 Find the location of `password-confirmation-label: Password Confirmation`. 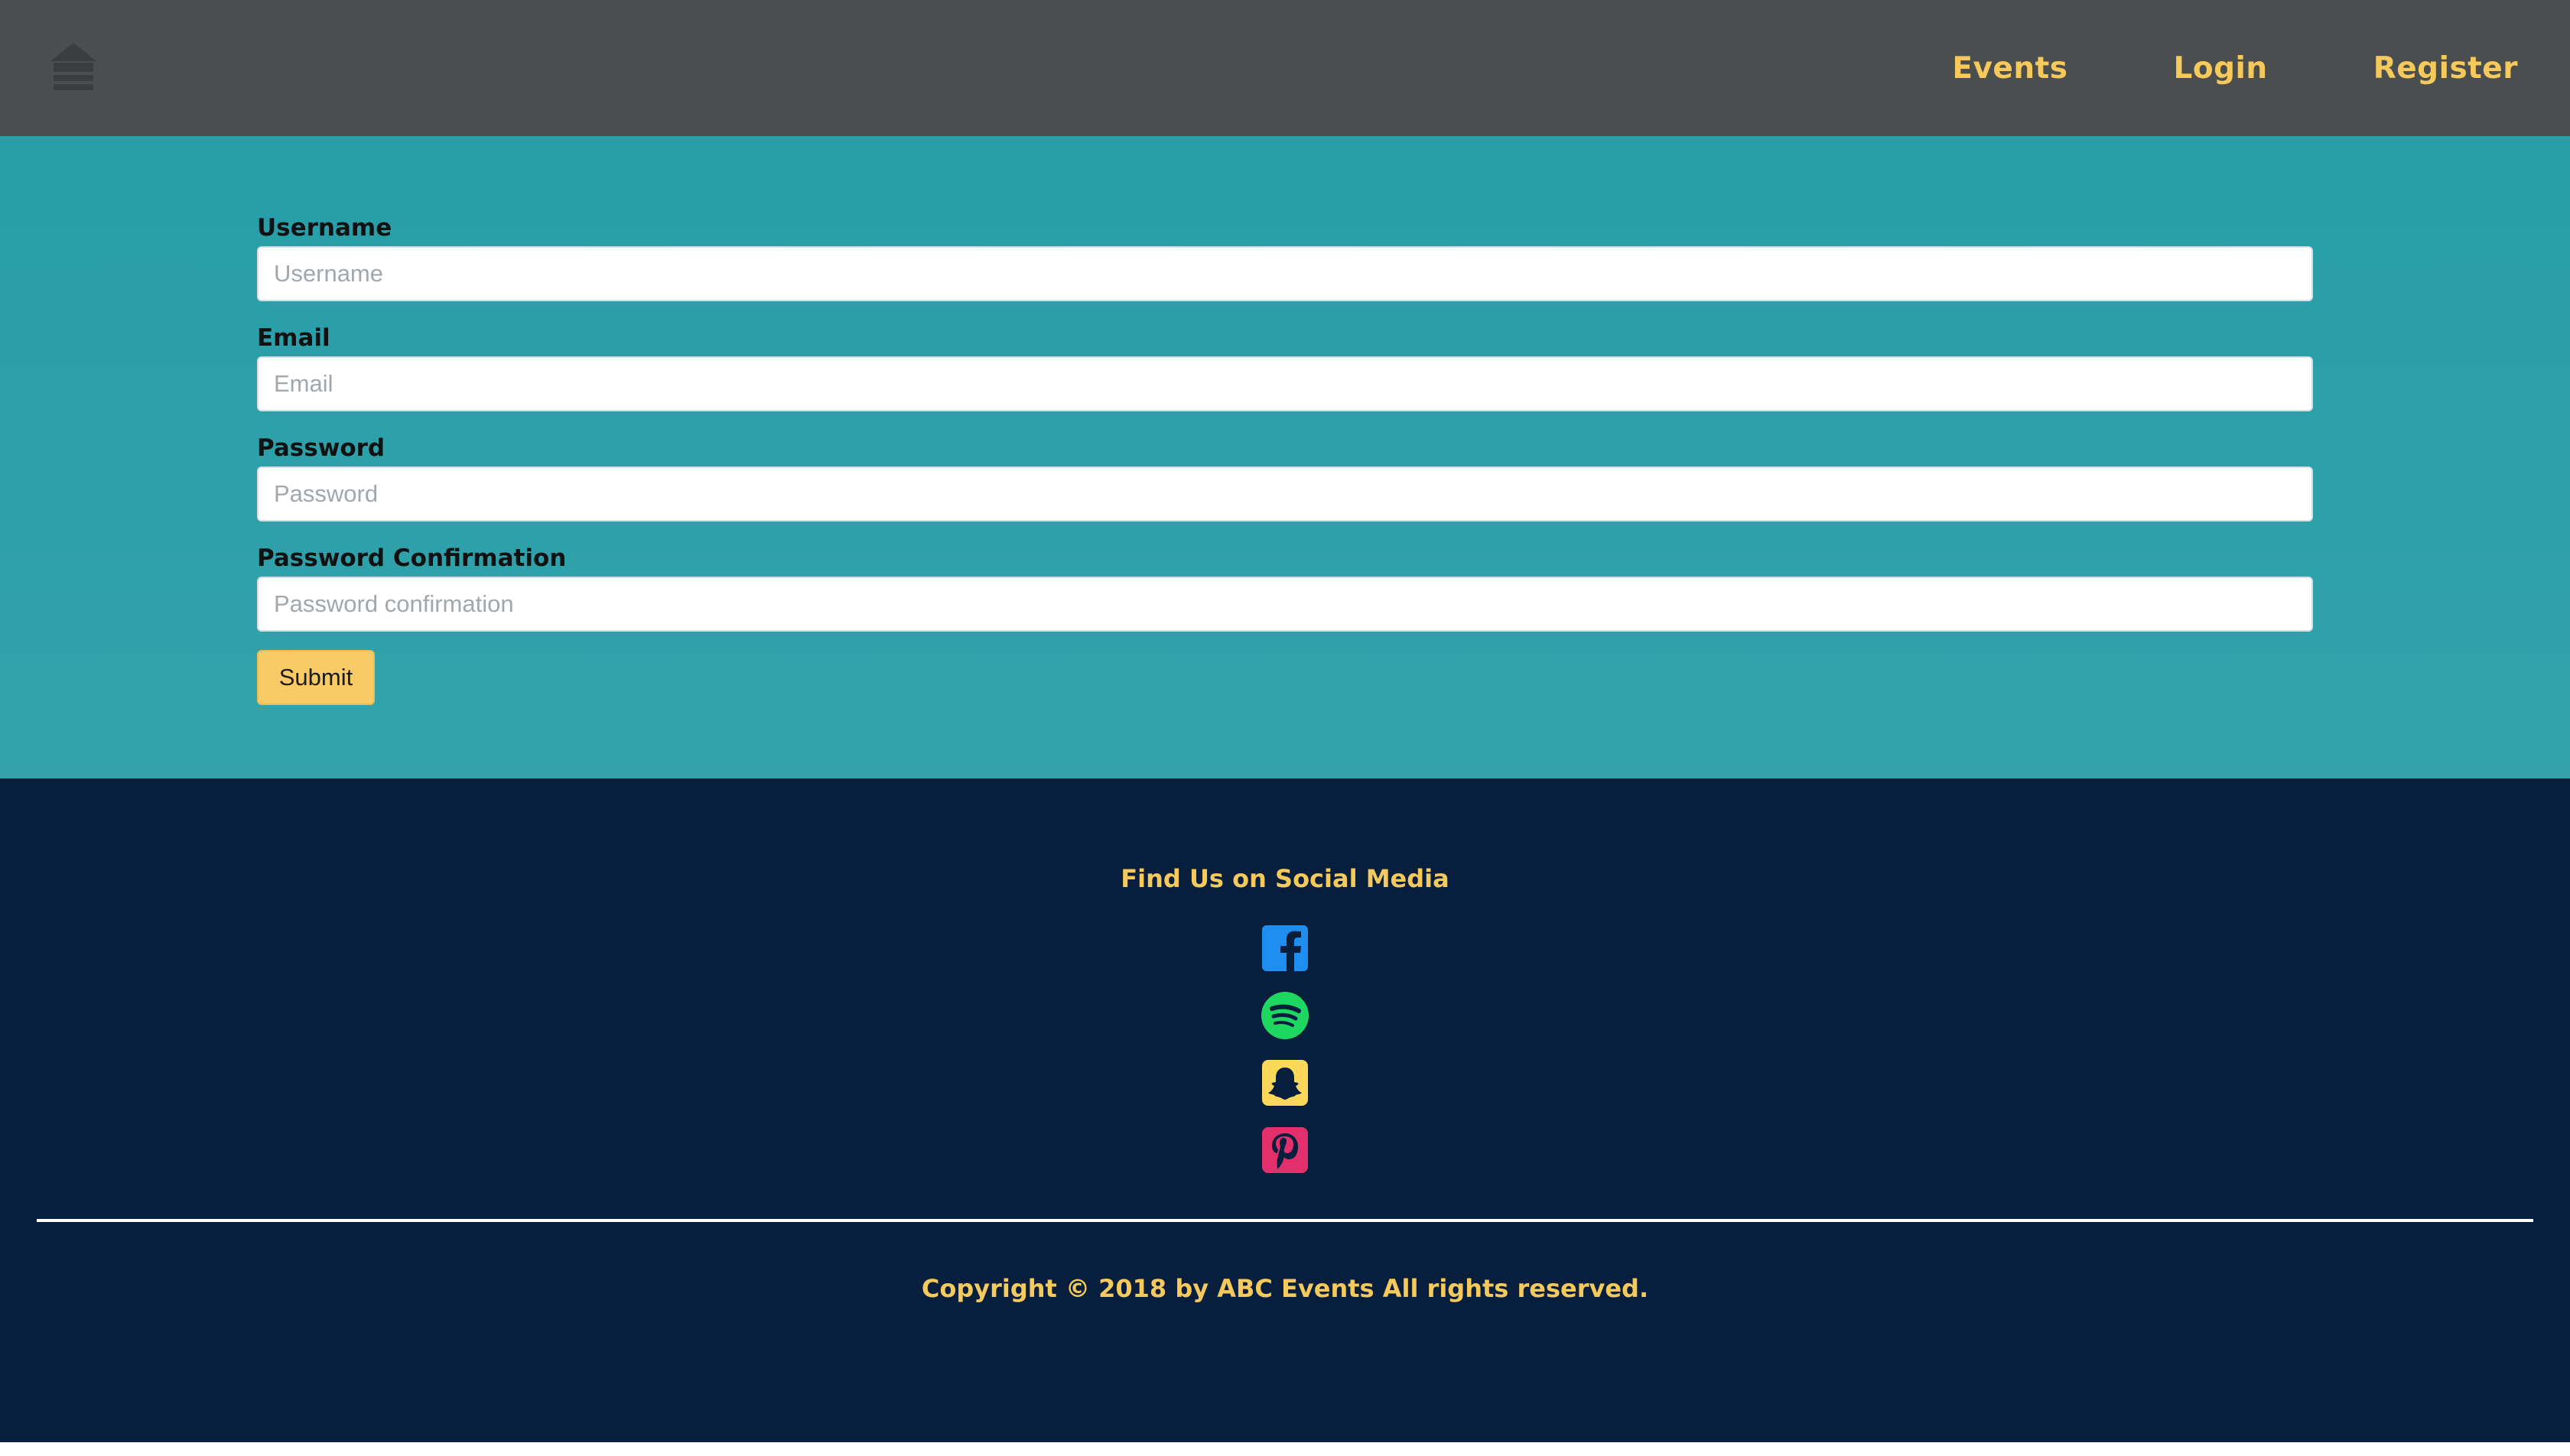

password-confirmation-label: Password Confirmation is located at coordinates (412, 558).